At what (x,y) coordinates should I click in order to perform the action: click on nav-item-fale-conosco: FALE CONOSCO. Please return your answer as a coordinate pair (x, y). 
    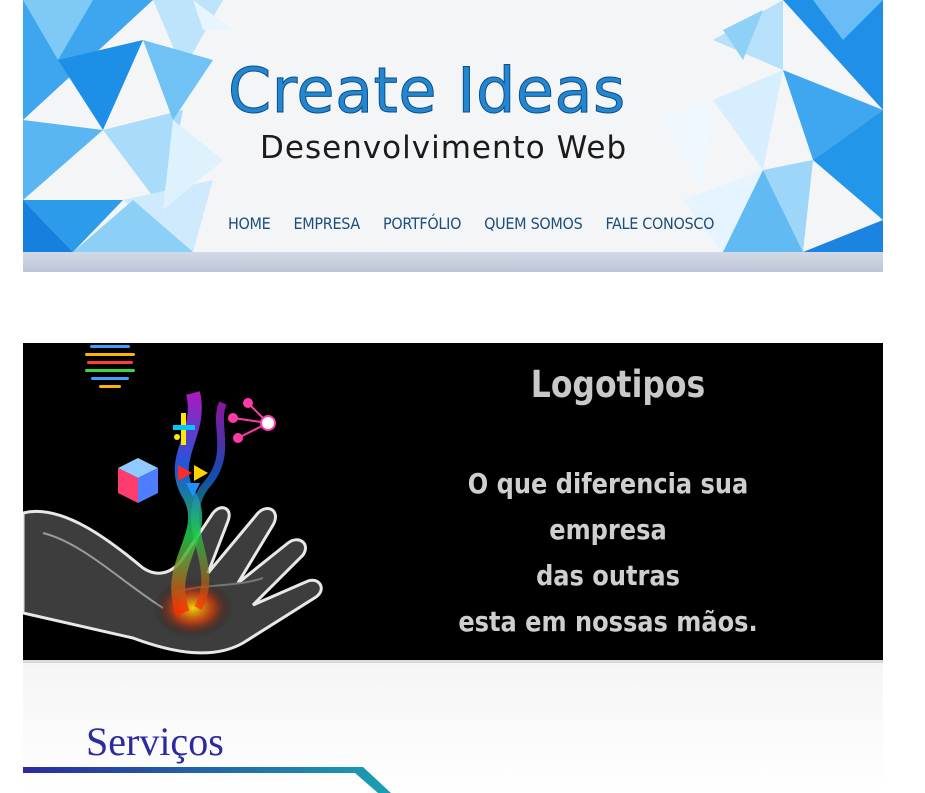
    Looking at the image, I should click on (659, 223).